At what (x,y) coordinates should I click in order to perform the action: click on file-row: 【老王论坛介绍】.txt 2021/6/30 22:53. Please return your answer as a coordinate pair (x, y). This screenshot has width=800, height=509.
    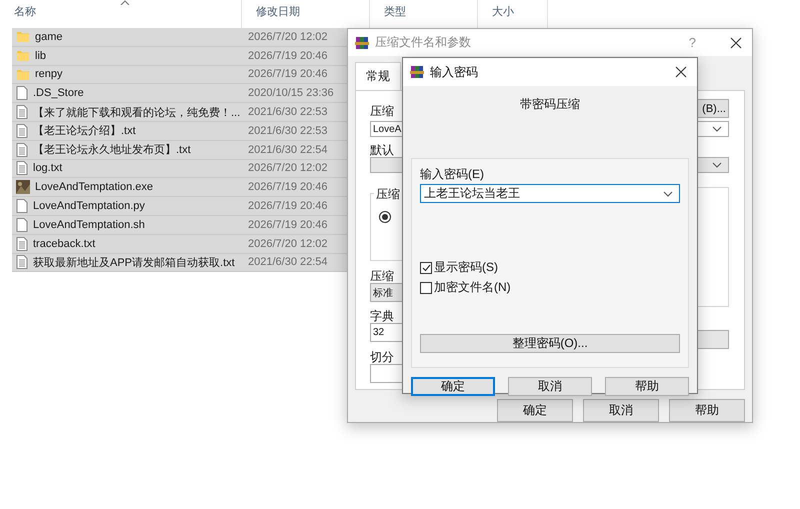
    Looking at the image, I should click on (180, 131).